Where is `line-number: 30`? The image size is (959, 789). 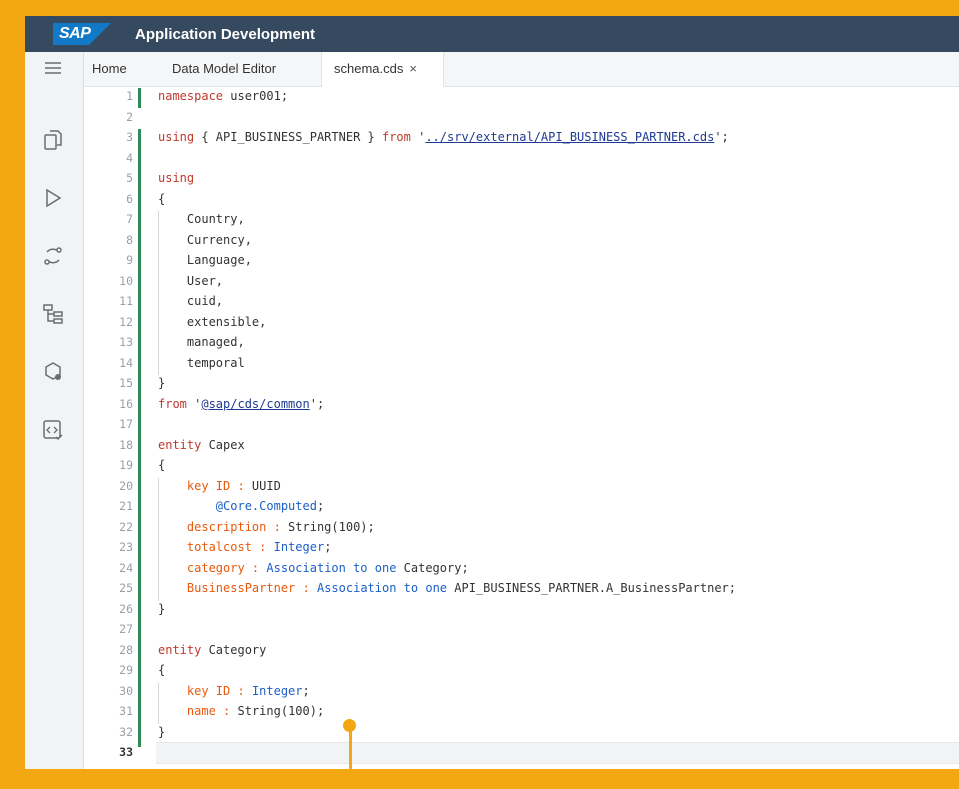 line-number: 30 is located at coordinates (126, 690).